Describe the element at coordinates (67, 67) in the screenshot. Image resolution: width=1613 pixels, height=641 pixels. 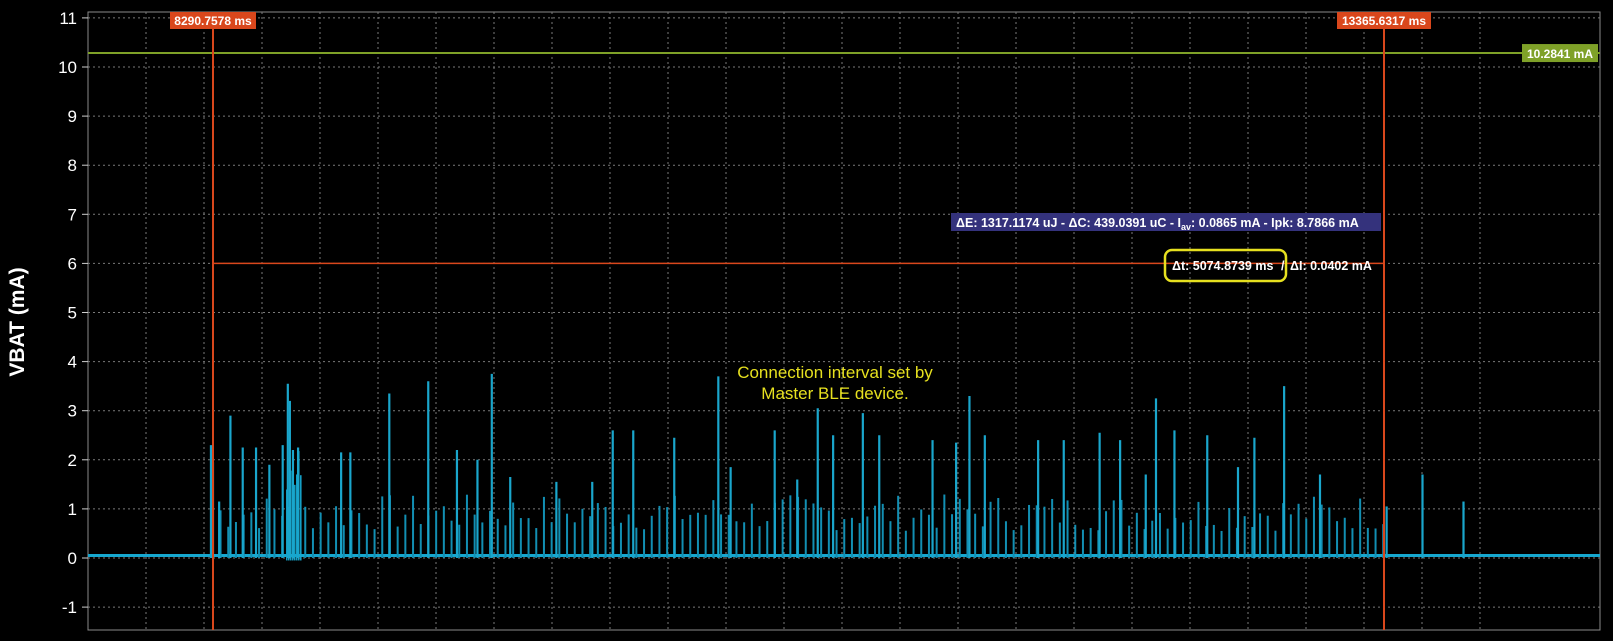
I see `y-tick-label: 10` at that location.